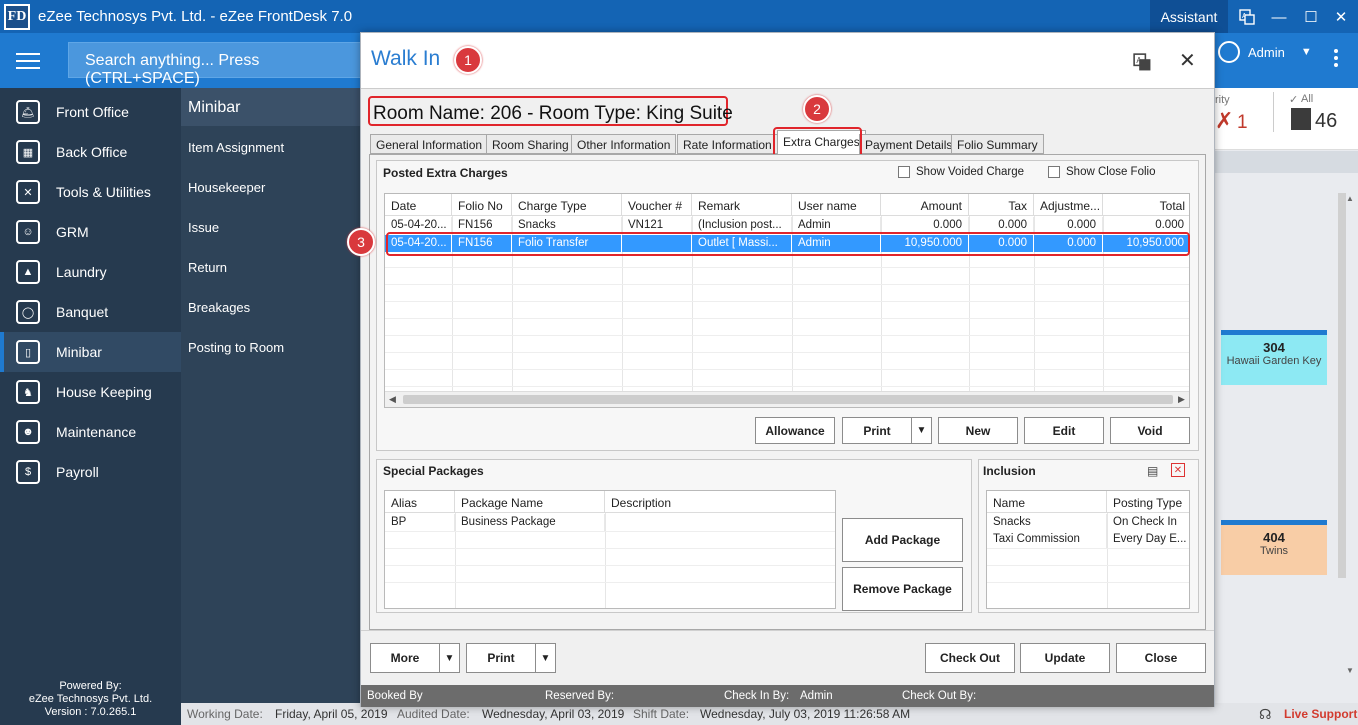  I want to click on remove-package-button: Remove Package, so click(902, 589).